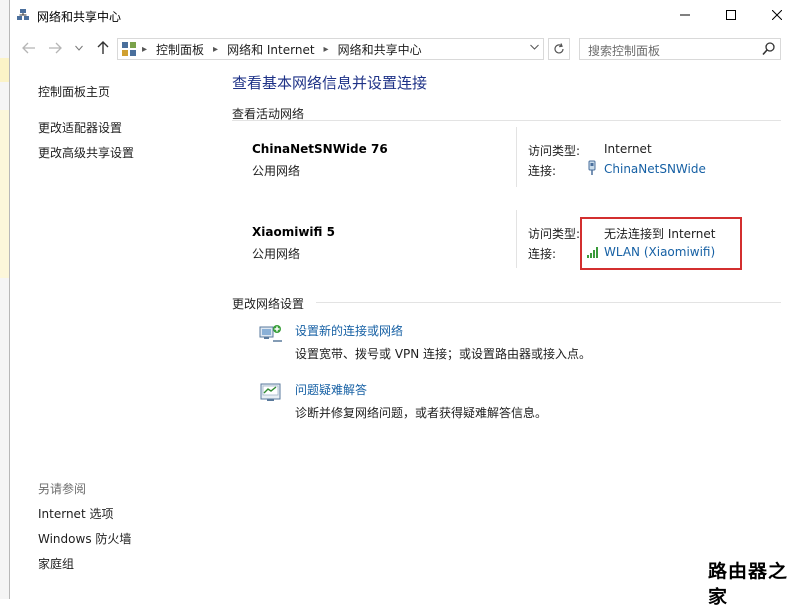 The height and width of the screenshot is (609, 800). What do you see at coordinates (80, 127) in the screenshot?
I see `sidebar-item-change-adapter-settings: 更改适配器设置` at bounding box center [80, 127].